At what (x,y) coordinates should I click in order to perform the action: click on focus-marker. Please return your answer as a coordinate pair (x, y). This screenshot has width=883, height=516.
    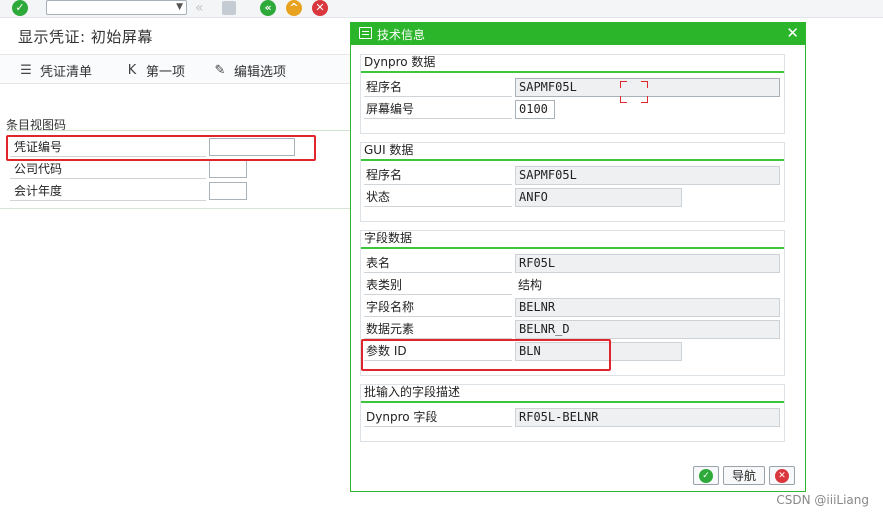
    Looking at the image, I should click on (634, 92).